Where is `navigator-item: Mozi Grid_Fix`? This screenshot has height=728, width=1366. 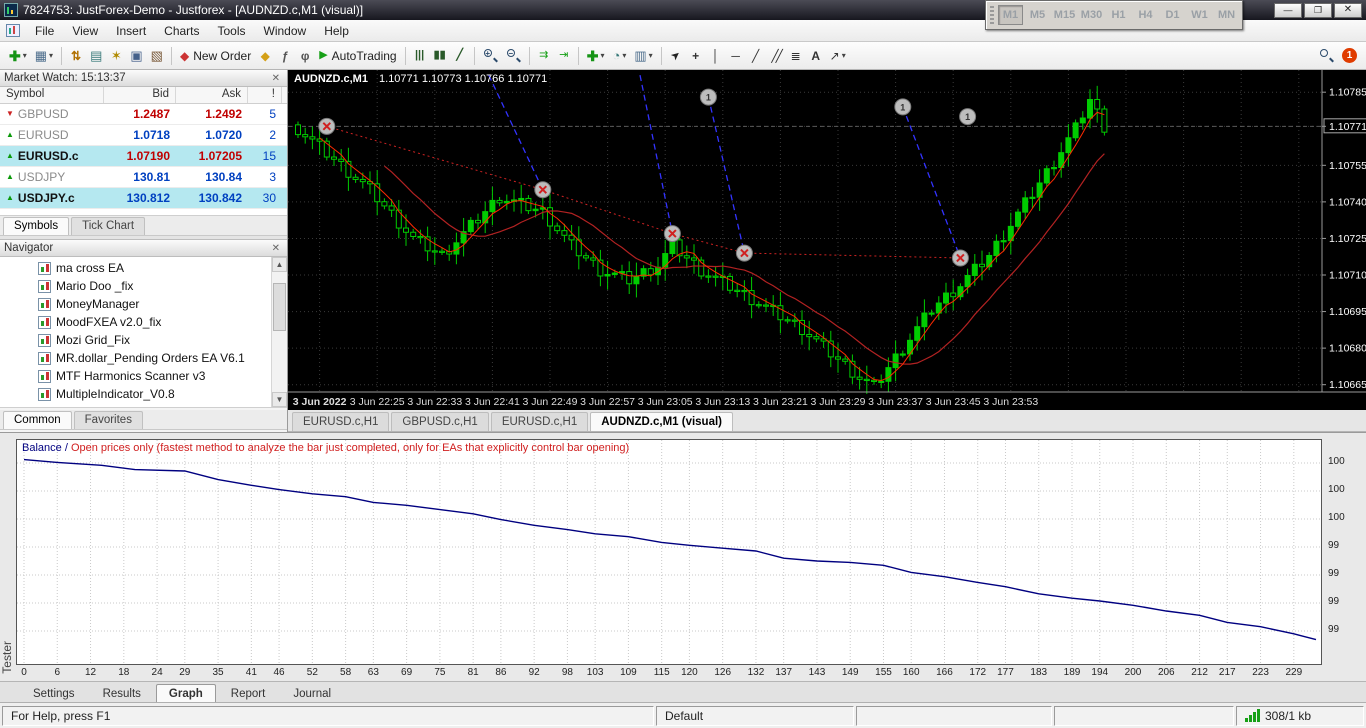 navigator-item: Mozi Grid_Fix is located at coordinates (135, 340).